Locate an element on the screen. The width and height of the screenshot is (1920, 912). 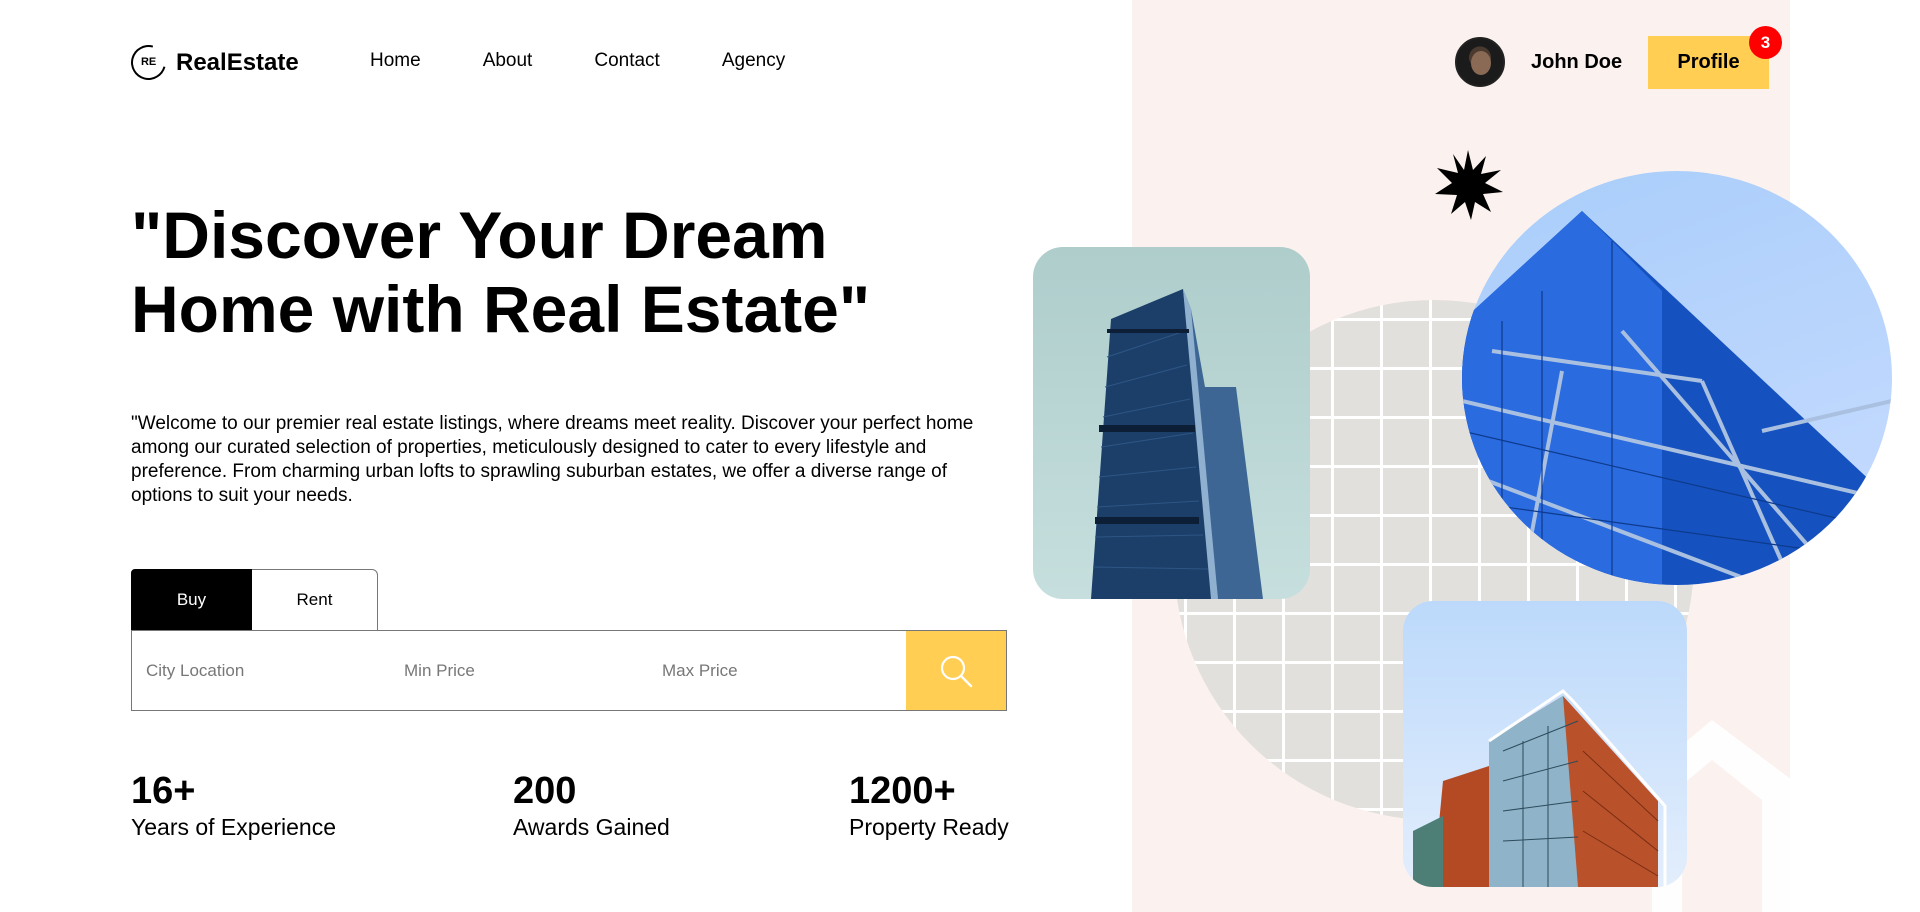
property-image-glass is located at coordinates (1677, 378).